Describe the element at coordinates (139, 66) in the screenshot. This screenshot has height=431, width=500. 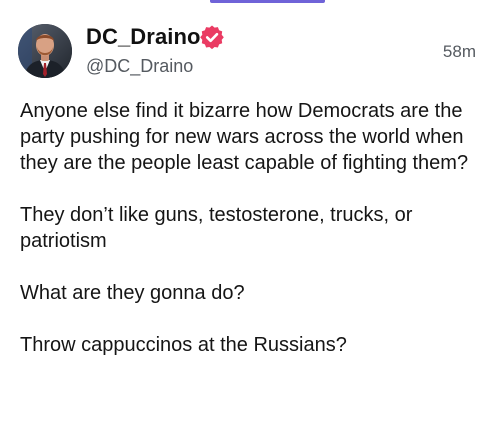
I see `user-handle: @DC_Draino` at that location.